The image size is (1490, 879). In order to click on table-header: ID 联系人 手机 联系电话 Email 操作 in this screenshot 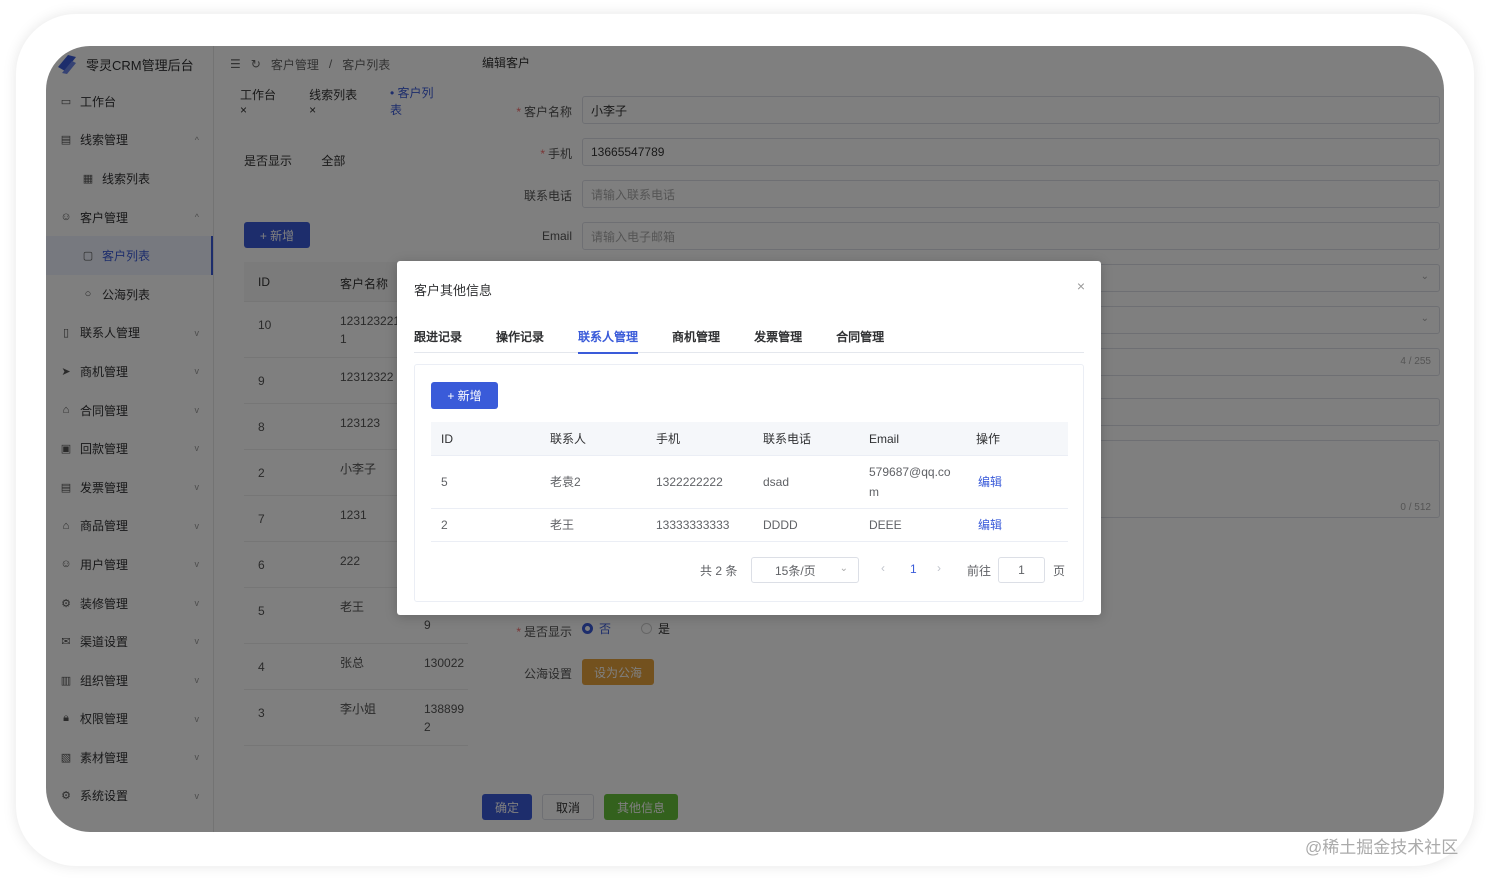, I will do `click(749, 439)`.